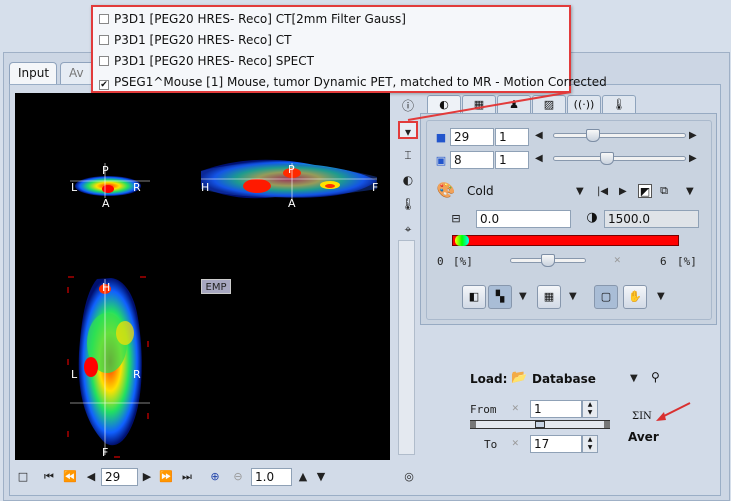 This screenshot has width=731, height=501. I want to click on range-icon: ⊟, so click(456, 218).